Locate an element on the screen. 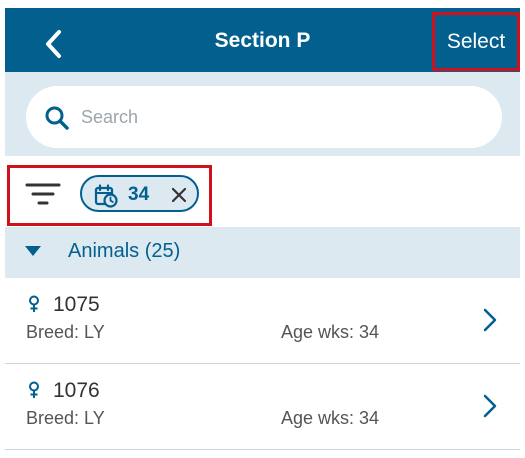 The width and height of the screenshot is (525, 458). animals-section-header: Animals (25) is located at coordinates (262, 252).